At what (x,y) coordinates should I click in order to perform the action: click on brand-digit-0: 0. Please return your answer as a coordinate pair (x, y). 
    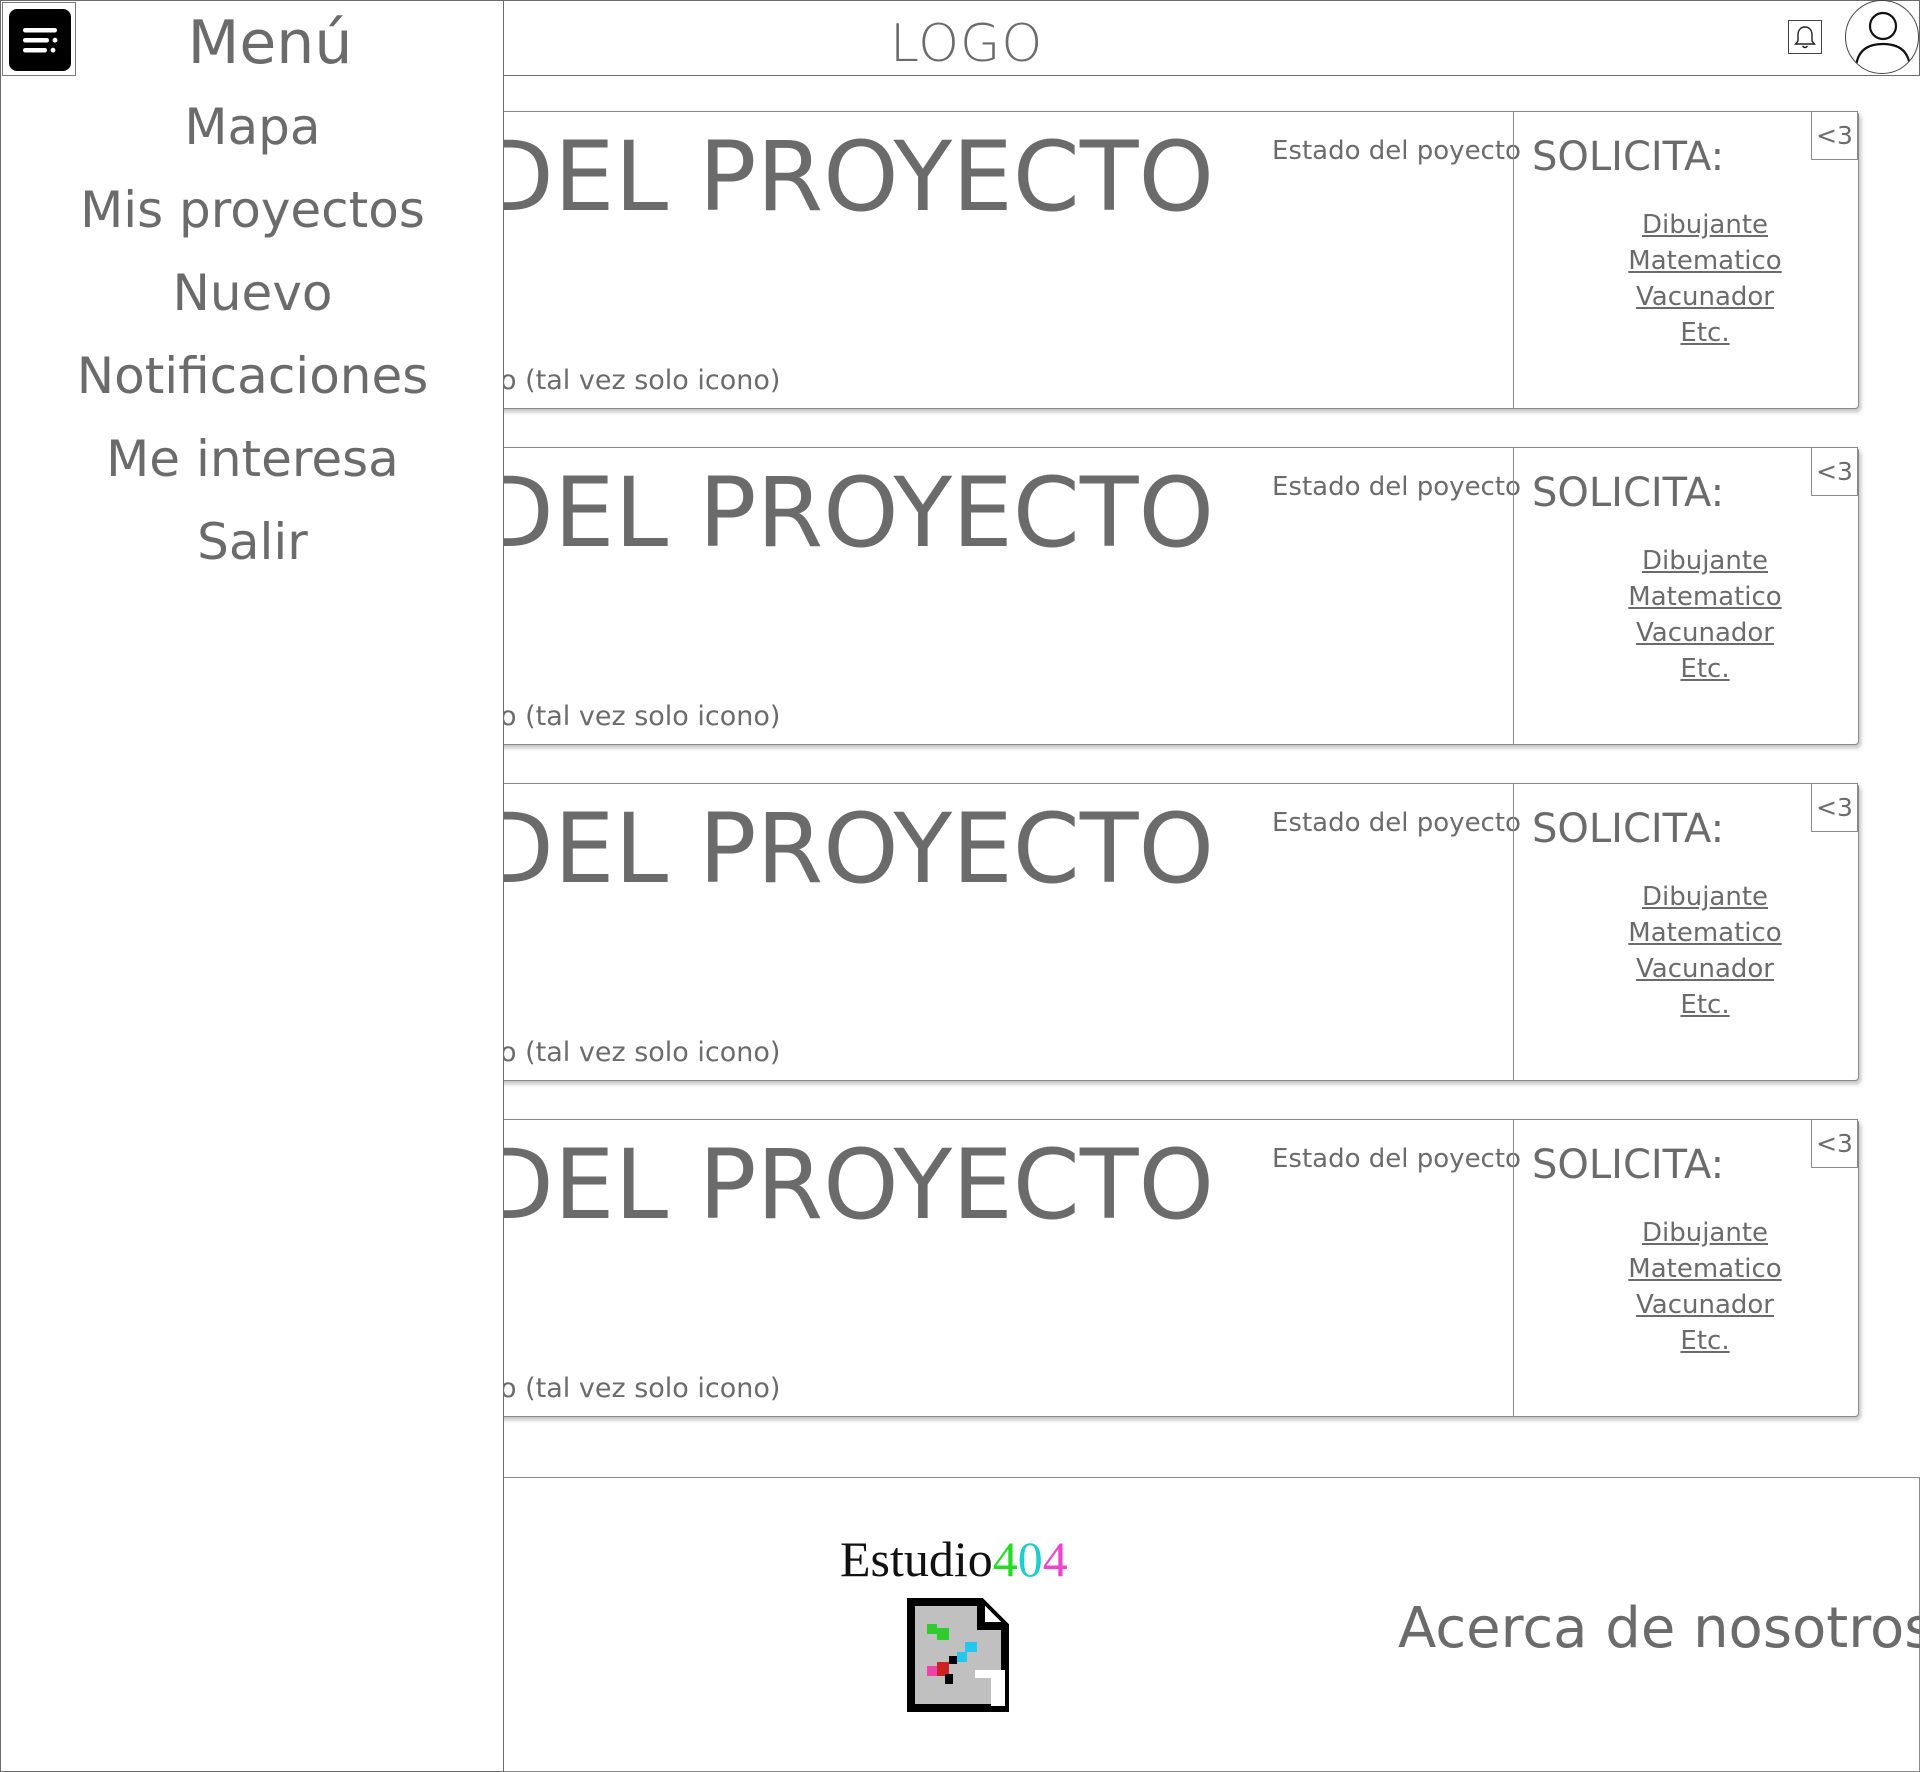
    Looking at the image, I should click on (1030, 1559).